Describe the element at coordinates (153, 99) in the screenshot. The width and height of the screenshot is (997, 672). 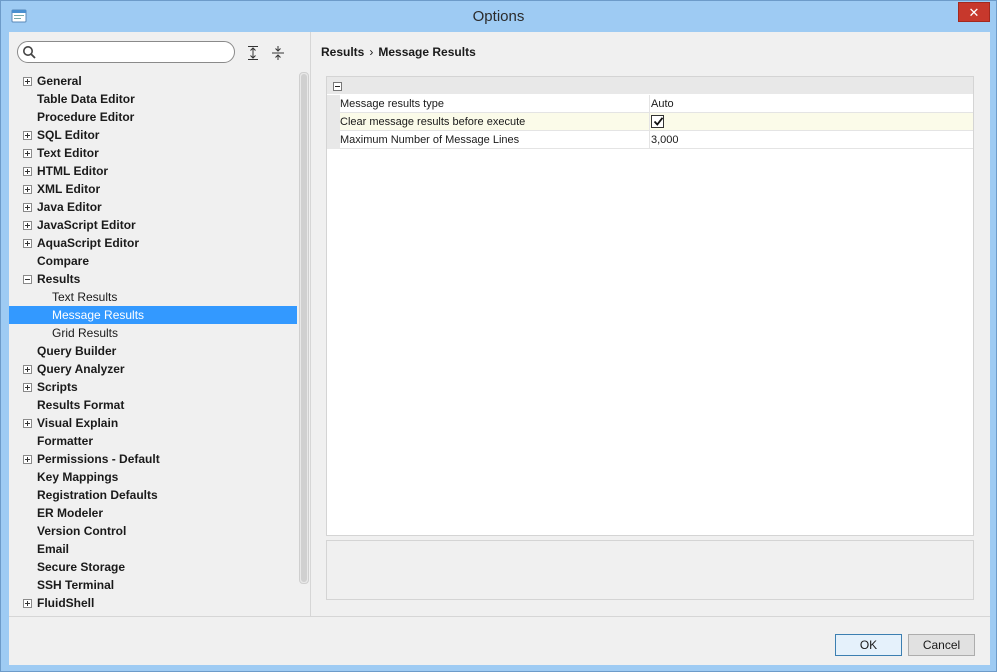
I see `tree-item: Table Data Editor` at that location.